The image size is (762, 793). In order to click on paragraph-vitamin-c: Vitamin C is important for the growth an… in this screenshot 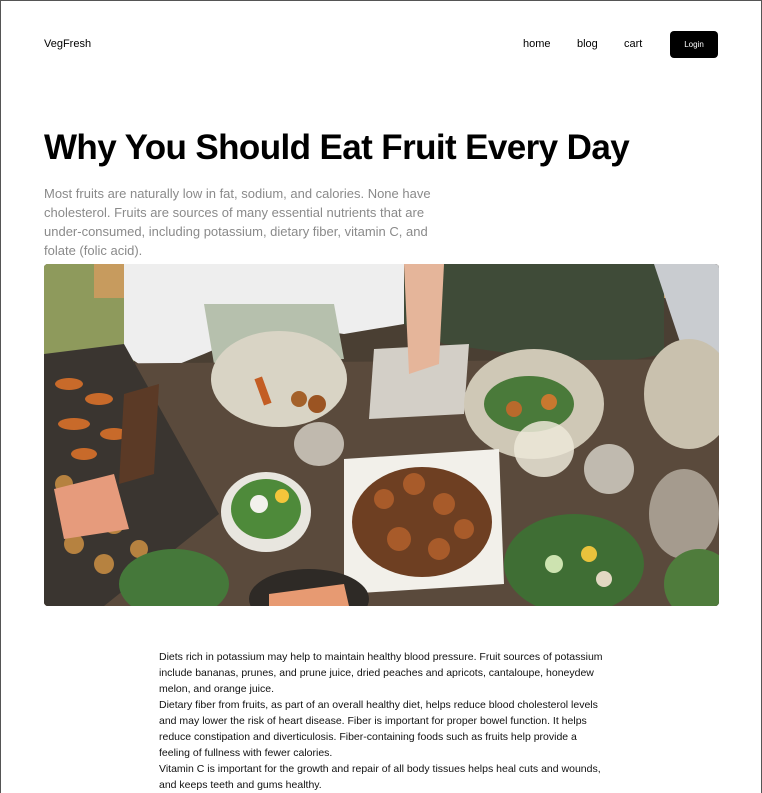, I will do `click(380, 777)`.